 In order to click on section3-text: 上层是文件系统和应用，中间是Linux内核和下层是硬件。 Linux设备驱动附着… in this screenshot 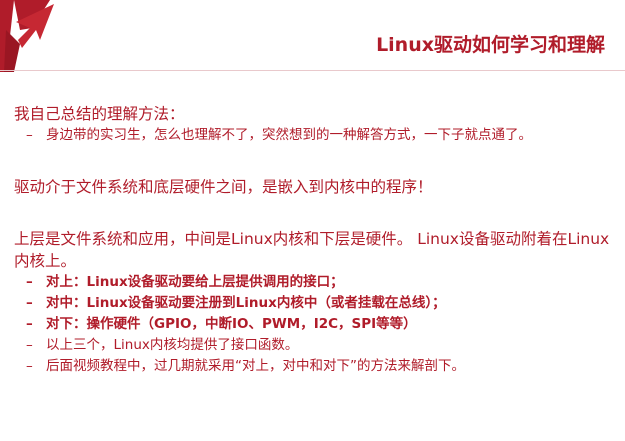, I will do `click(312, 250)`.